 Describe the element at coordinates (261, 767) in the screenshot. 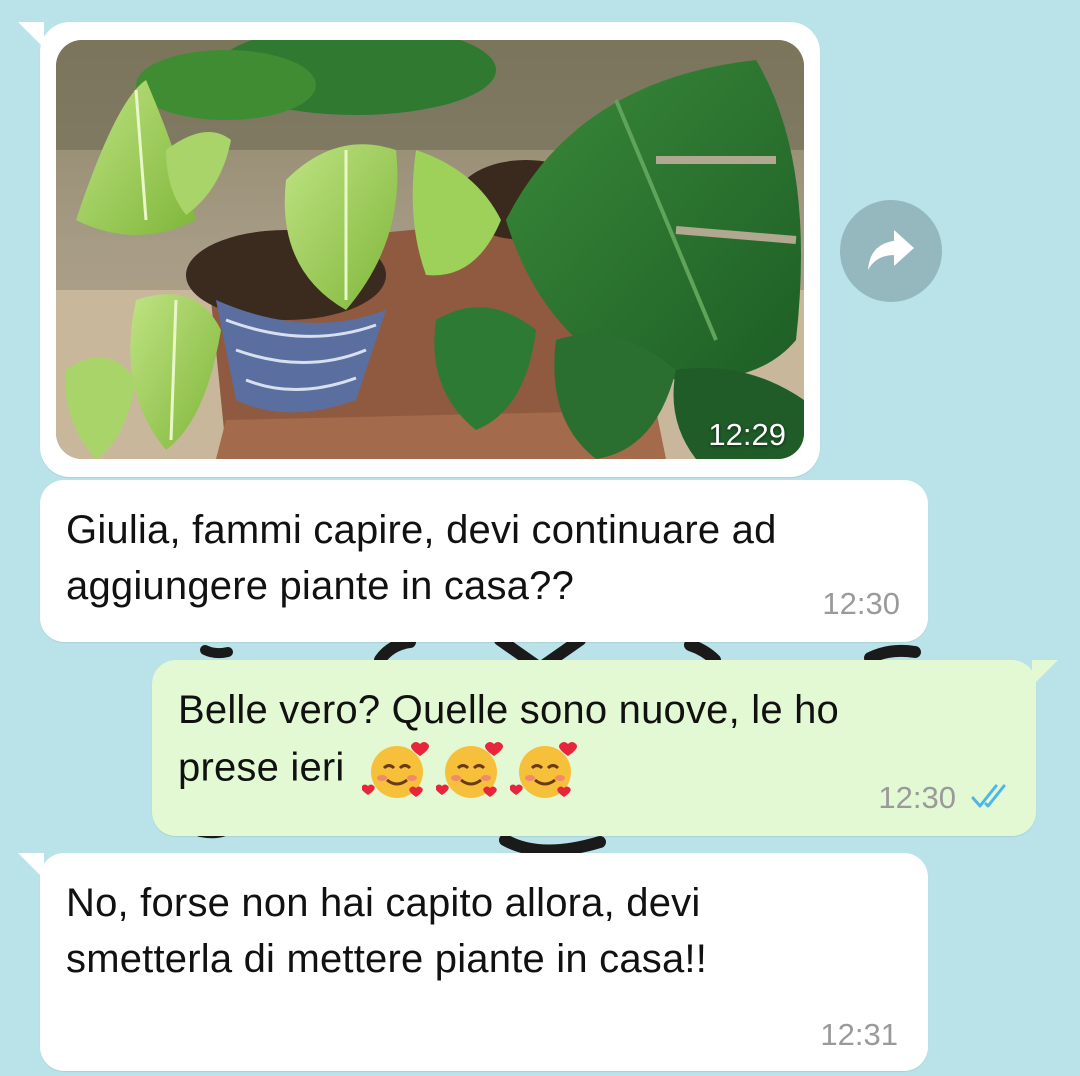

I see `message-text-line2-words: prese ieri` at that location.